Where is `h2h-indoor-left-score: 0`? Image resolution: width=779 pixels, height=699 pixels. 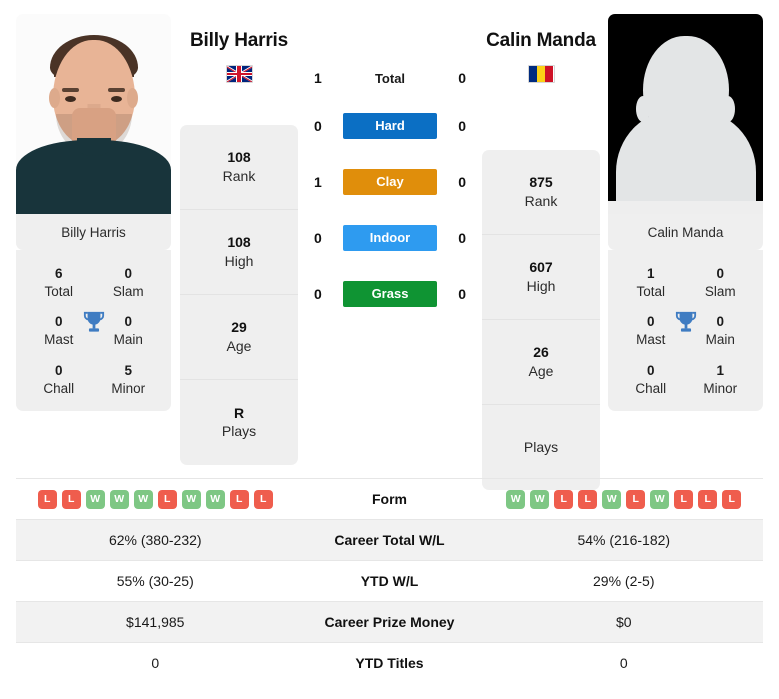 h2h-indoor-left-score: 0 is located at coordinates (318, 238).